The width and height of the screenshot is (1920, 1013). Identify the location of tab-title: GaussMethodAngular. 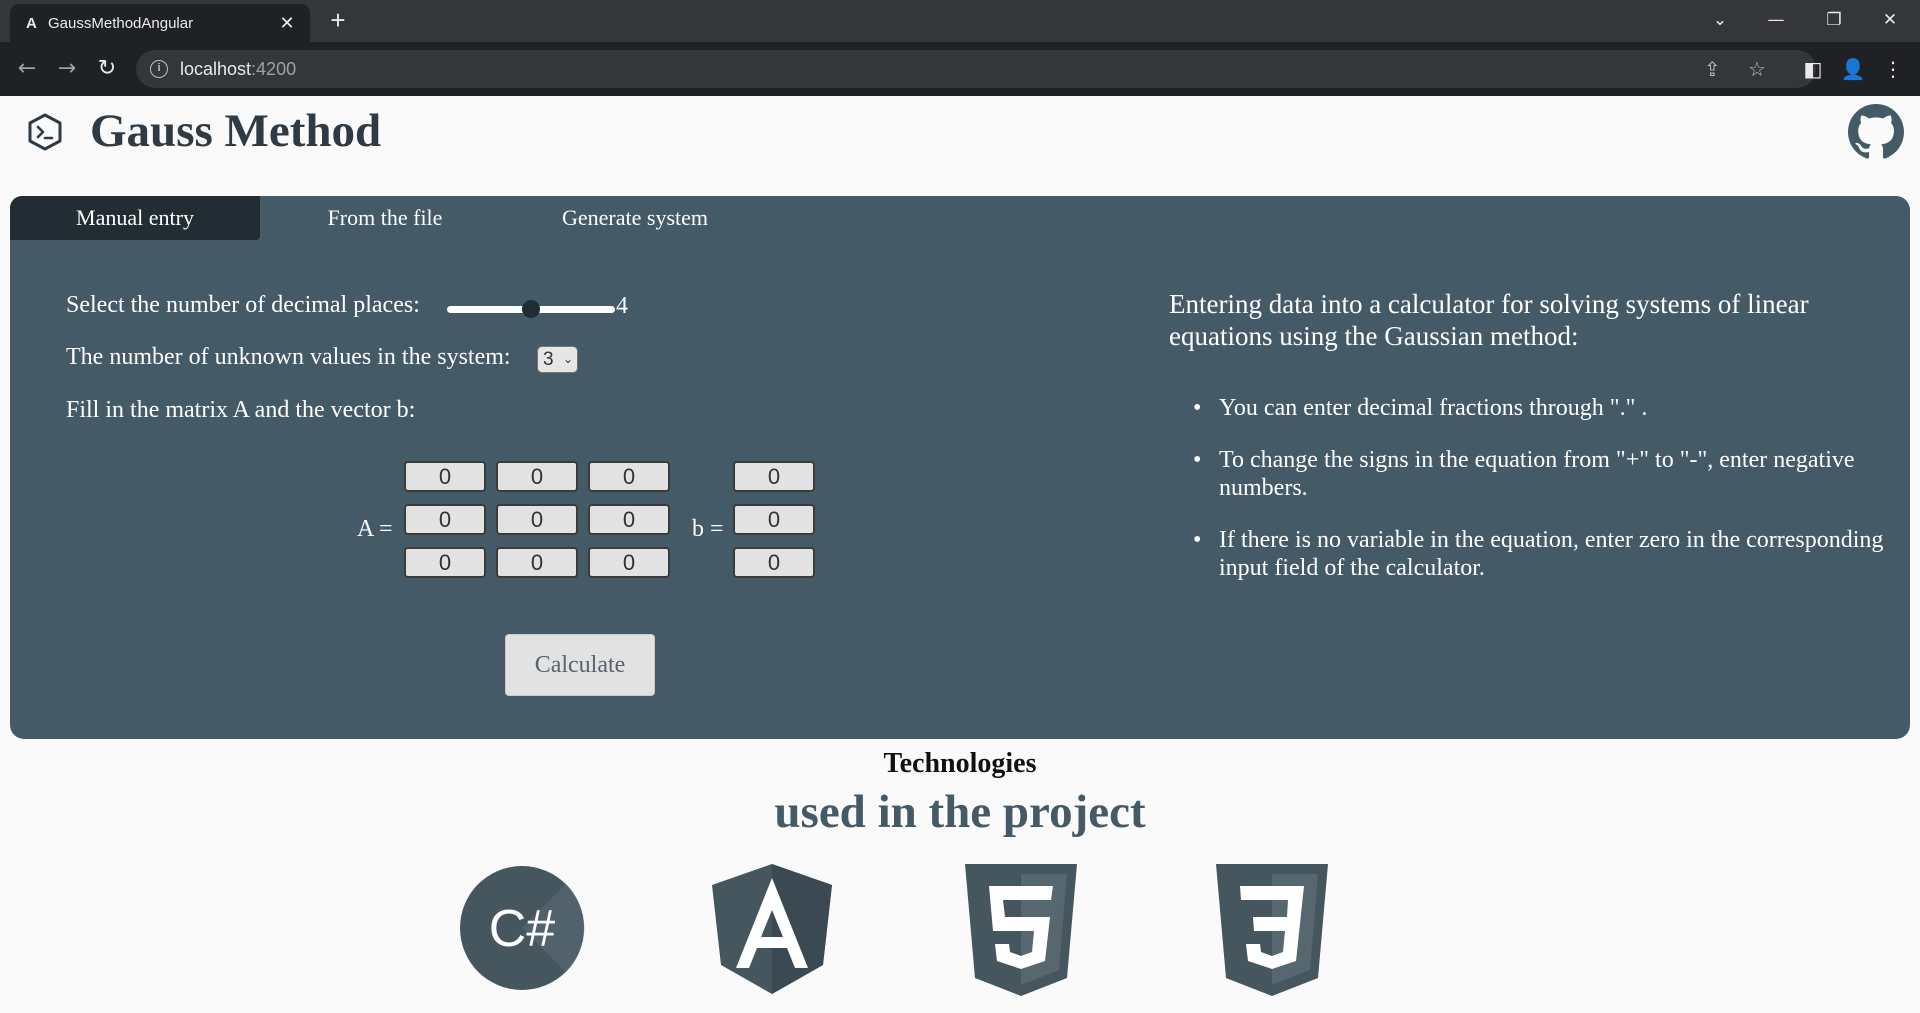
(121, 23).